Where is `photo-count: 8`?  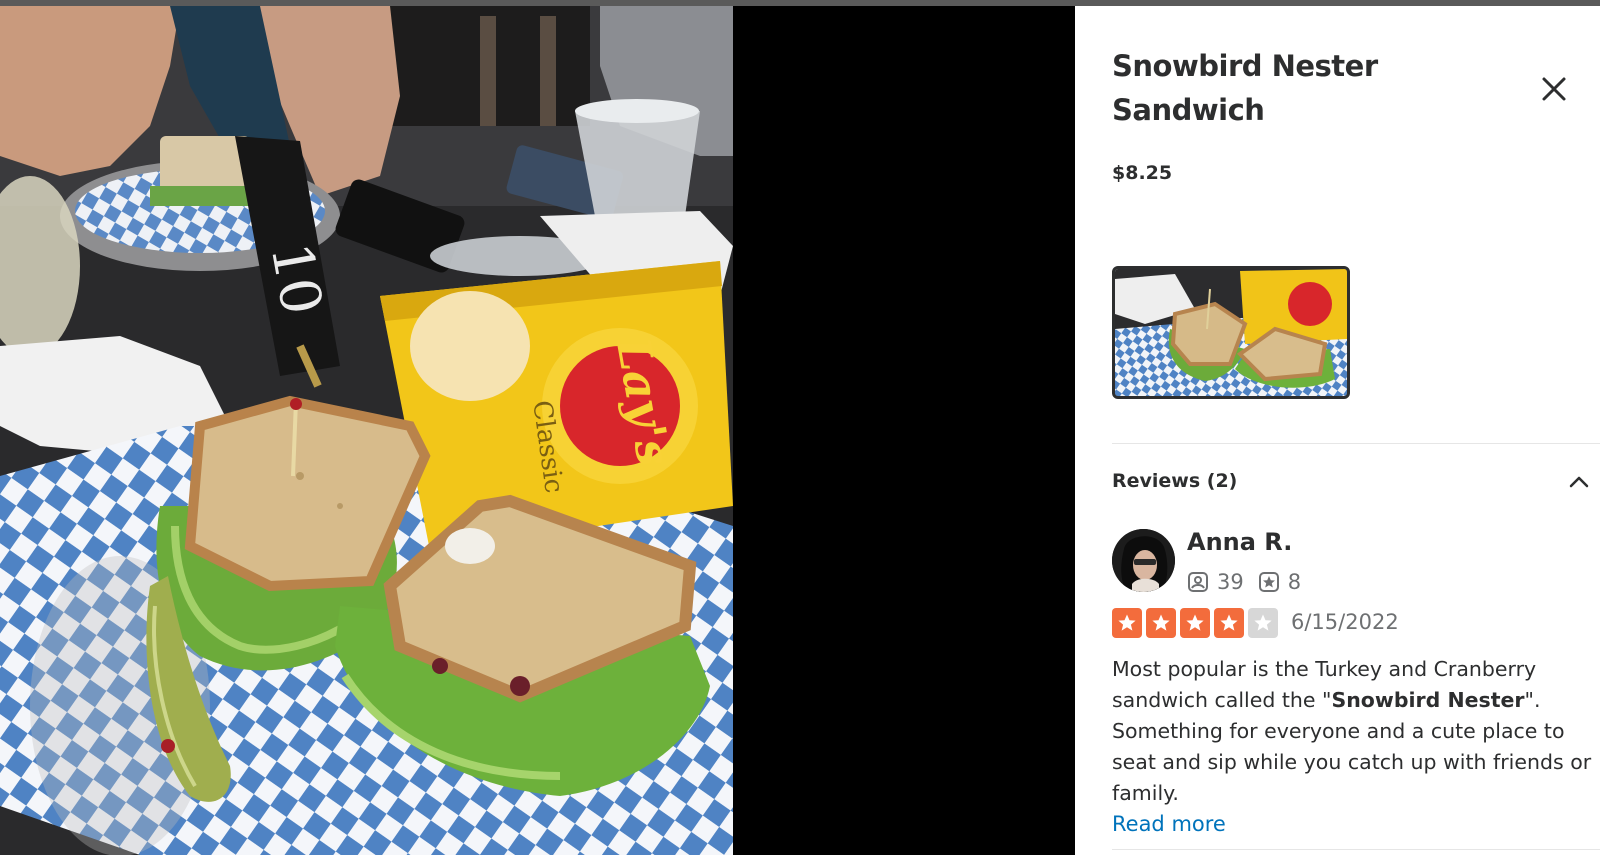
photo-count: 8 is located at coordinates (1294, 582).